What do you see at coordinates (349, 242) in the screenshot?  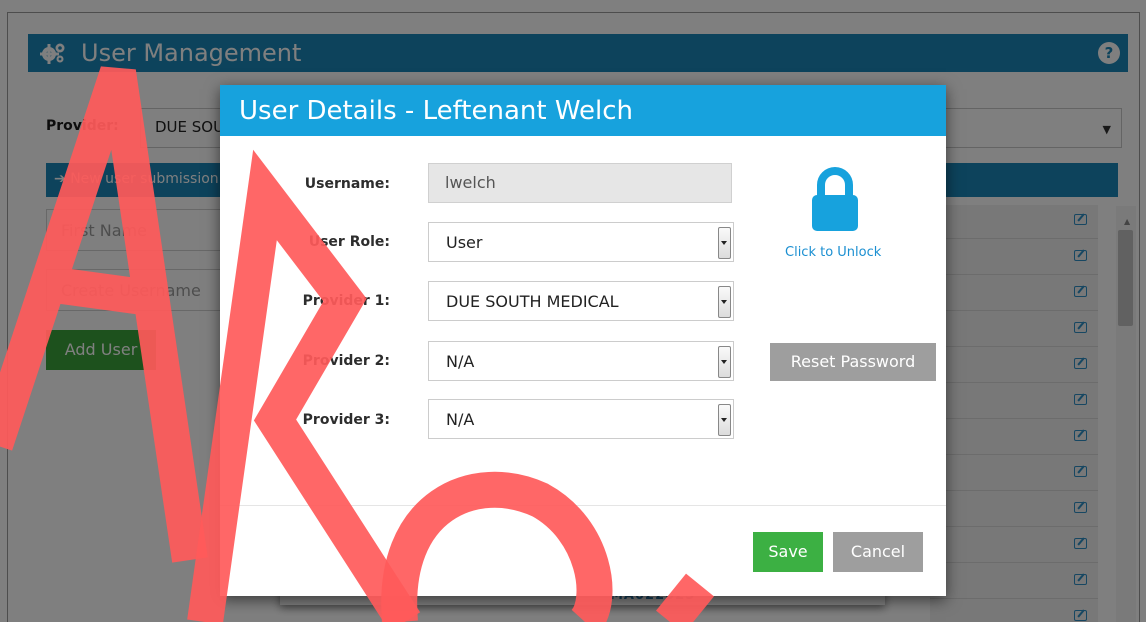 I see `user-role-label: User Role:` at bounding box center [349, 242].